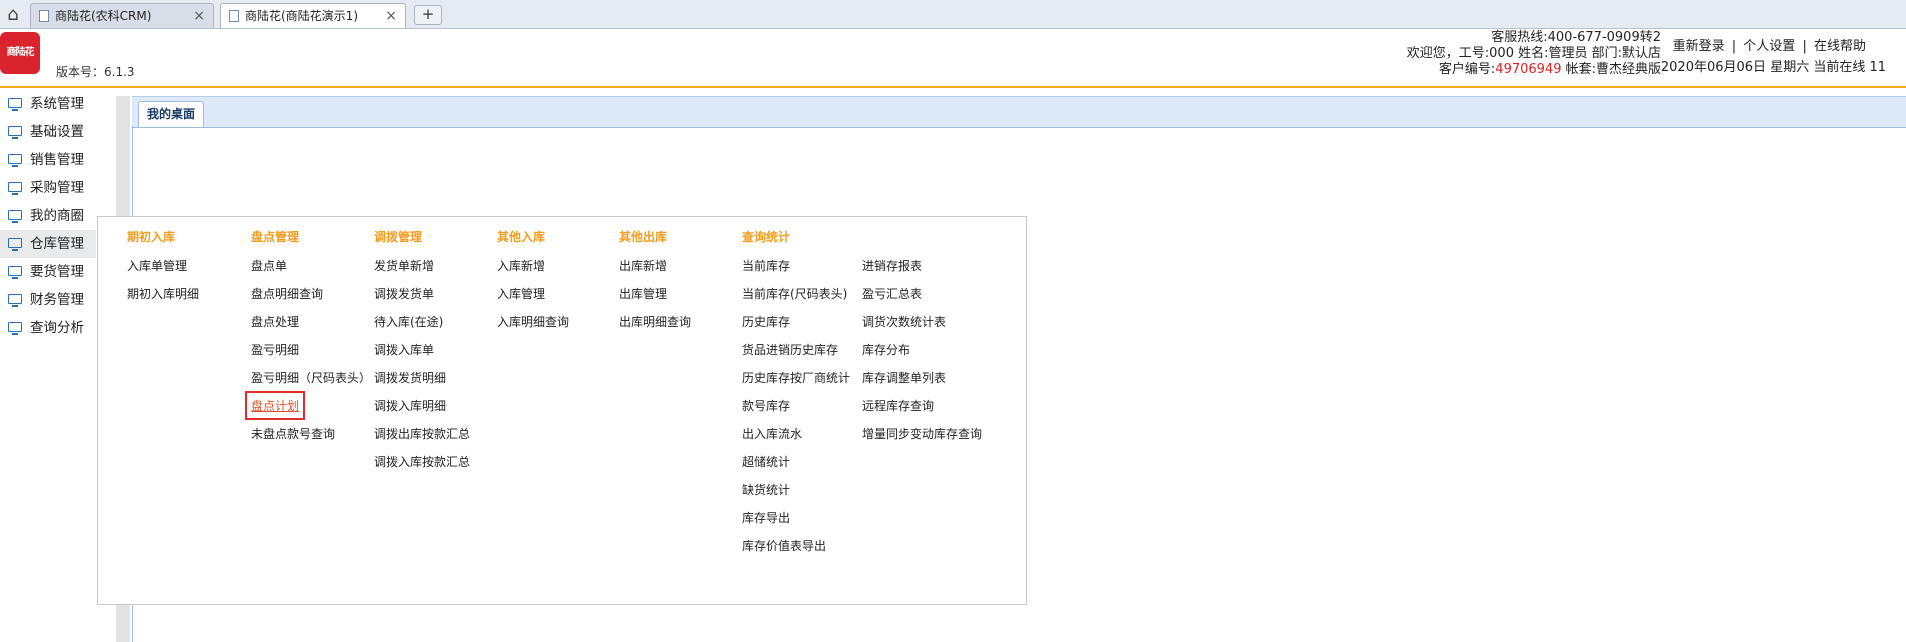 The image size is (1906, 642). What do you see at coordinates (1840, 46) in the screenshot?
I see `help-link: 在线帮助` at bounding box center [1840, 46].